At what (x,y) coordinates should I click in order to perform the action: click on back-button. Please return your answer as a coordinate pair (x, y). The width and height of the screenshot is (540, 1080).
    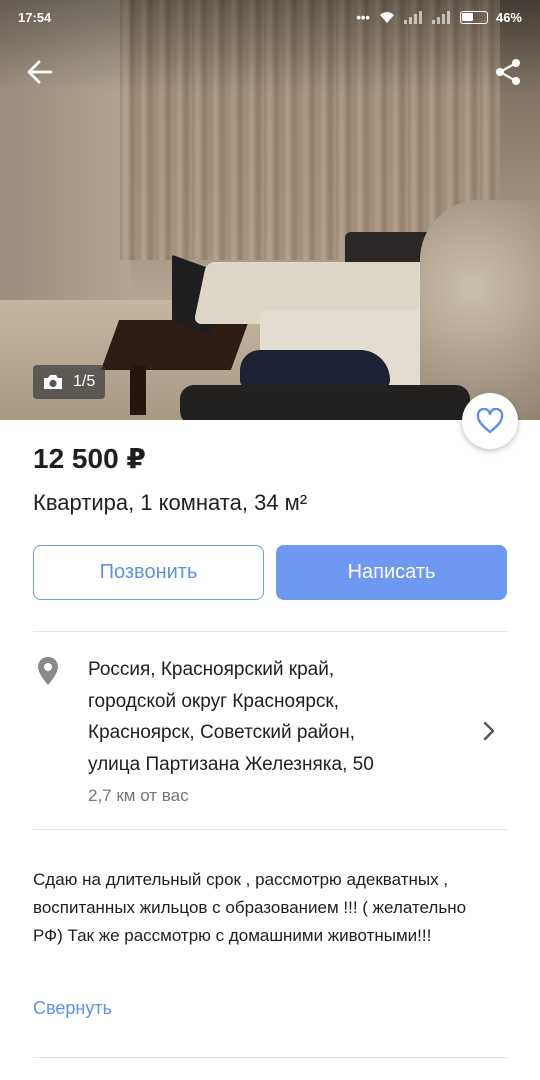
    Looking at the image, I should click on (40, 72).